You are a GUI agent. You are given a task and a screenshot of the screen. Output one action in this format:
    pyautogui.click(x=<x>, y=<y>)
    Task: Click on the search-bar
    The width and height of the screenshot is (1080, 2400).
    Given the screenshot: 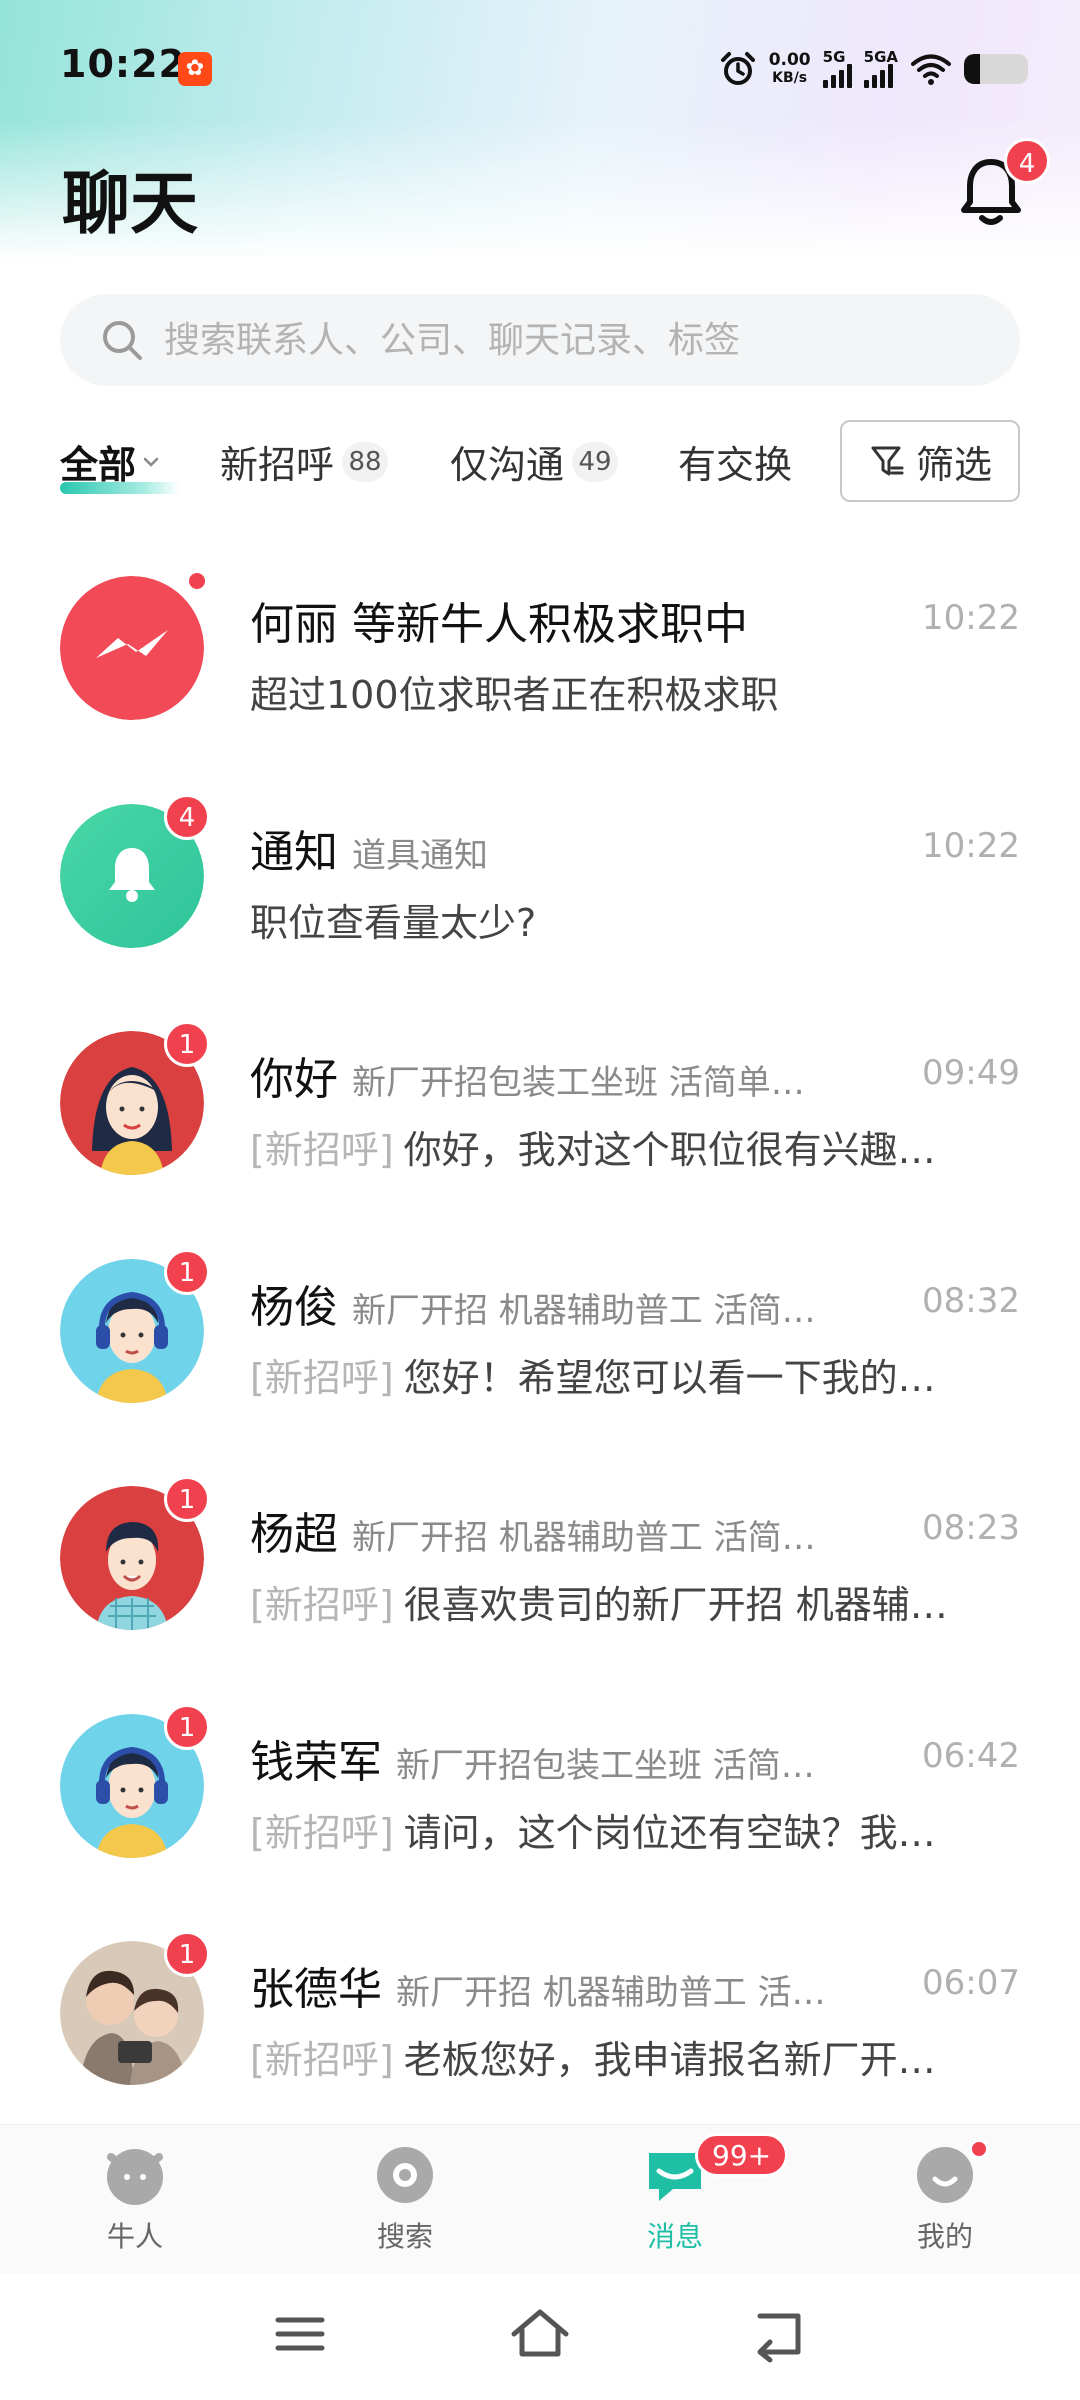 What is the action you would take?
    pyautogui.click(x=540, y=340)
    